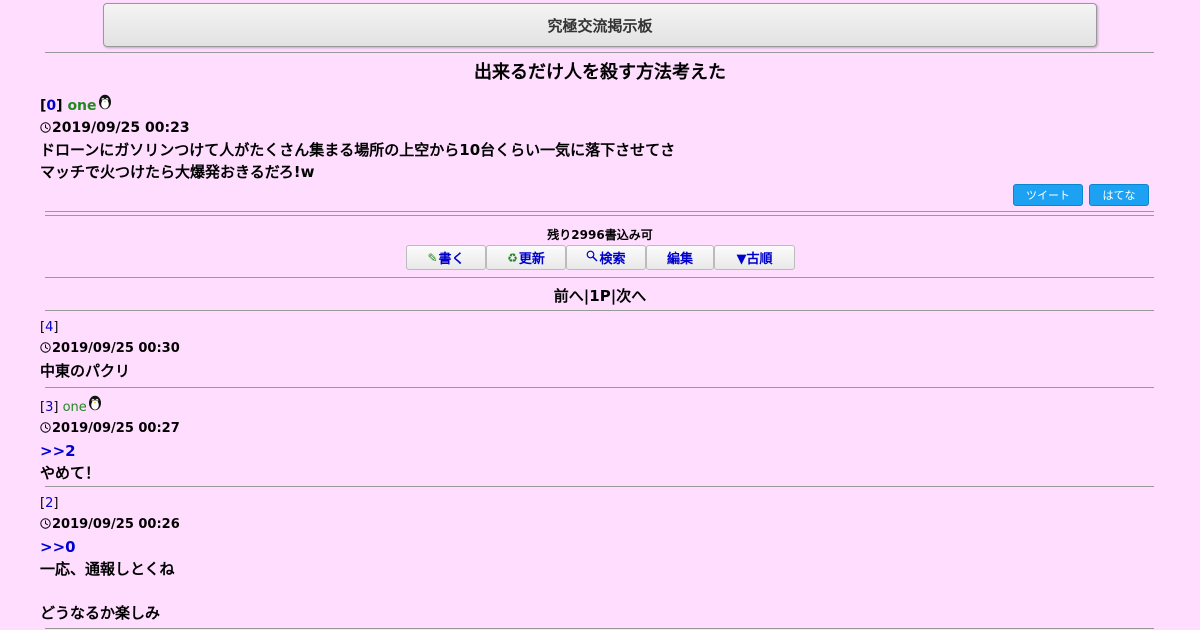 This screenshot has height=630, width=1200. I want to click on pager: 前へ|1P|次へ, so click(600, 295).